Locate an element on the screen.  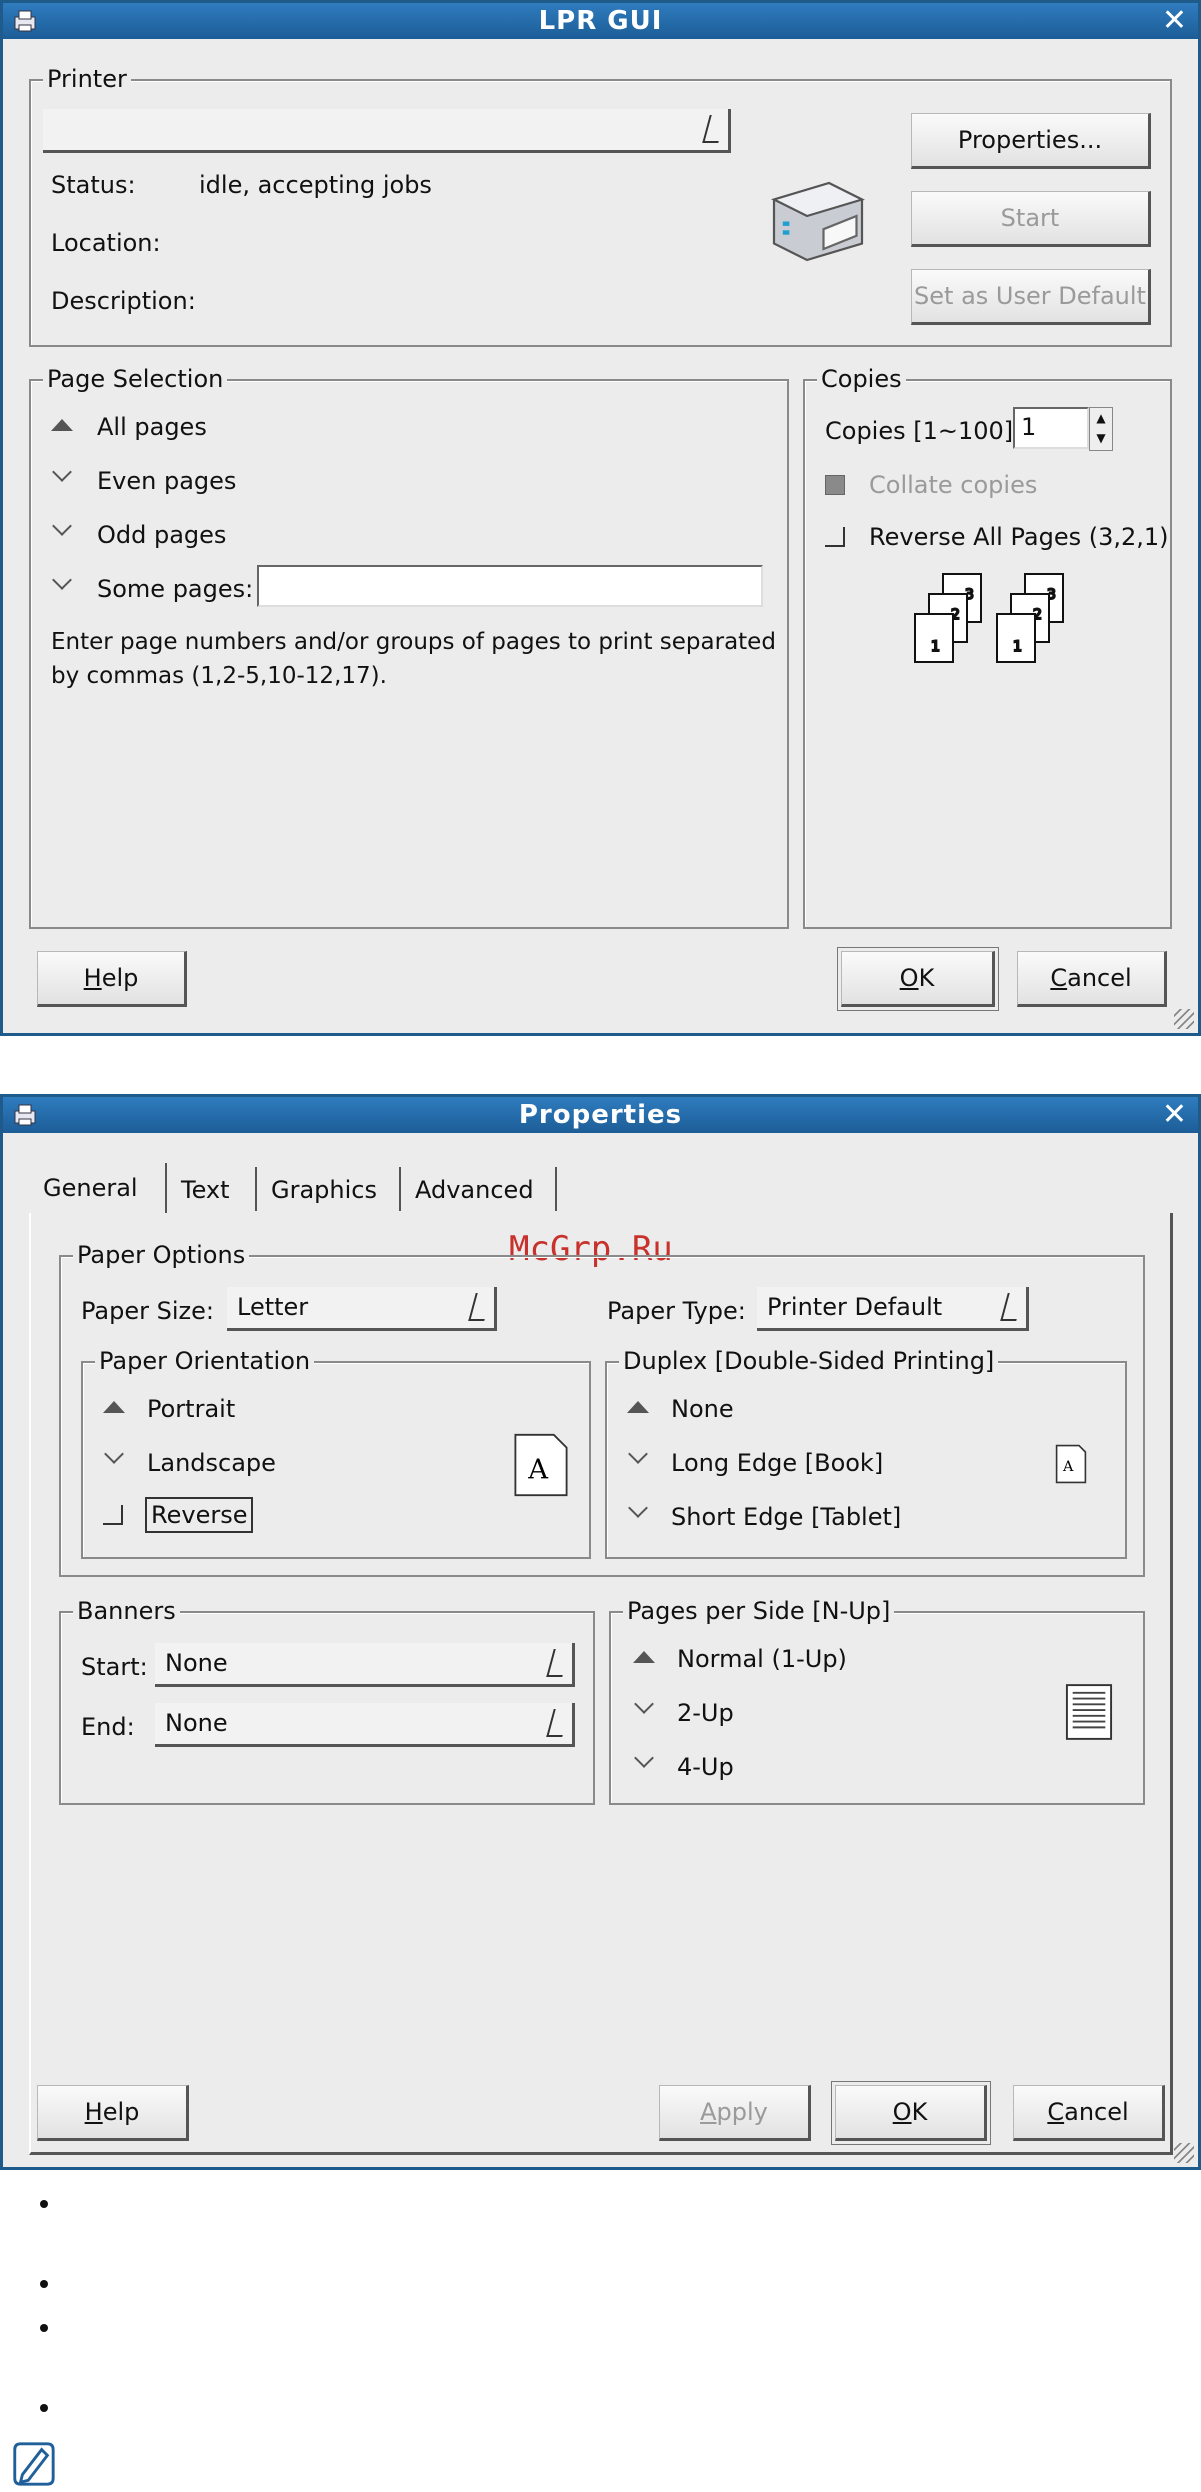
reverse-label: Reverse is located at coordinates (199, 1515).